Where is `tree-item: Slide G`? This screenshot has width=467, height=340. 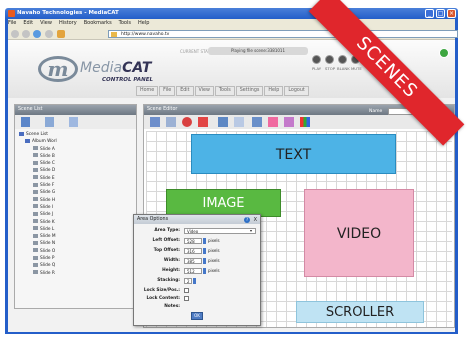
tree-item: Slide G is located at coordinates (69, 192).